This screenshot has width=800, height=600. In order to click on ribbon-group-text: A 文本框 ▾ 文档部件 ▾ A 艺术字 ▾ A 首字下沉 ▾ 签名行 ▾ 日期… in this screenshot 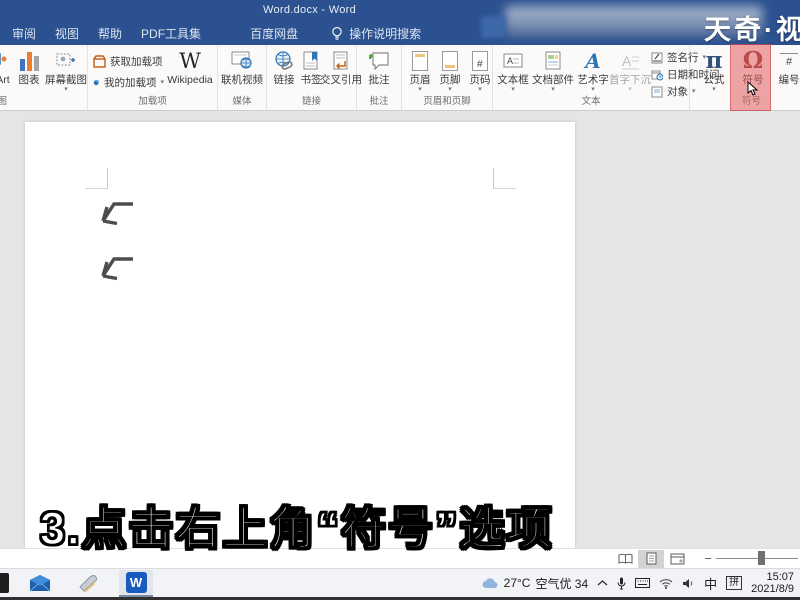, I will do `click(606, 77)`.